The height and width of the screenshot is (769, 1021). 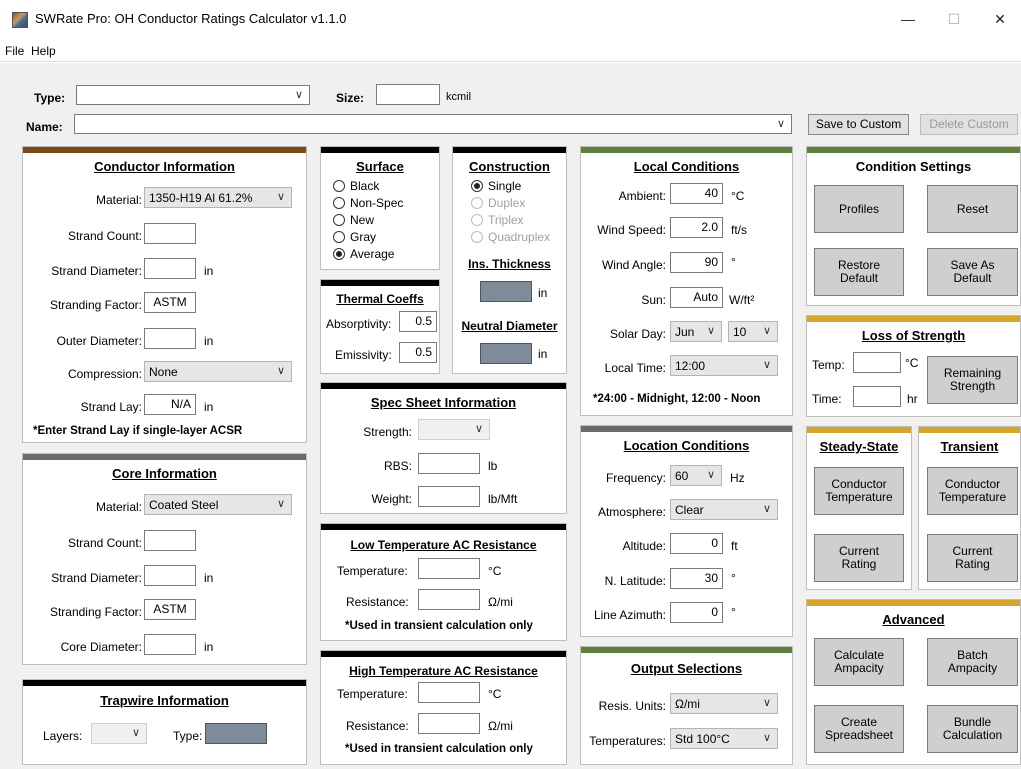 What do you see at coordinates (859, 662) in the screenshot?
I see `calculate-ampacity-button: Calculate Ampacity` at bounding box center [859, 662].